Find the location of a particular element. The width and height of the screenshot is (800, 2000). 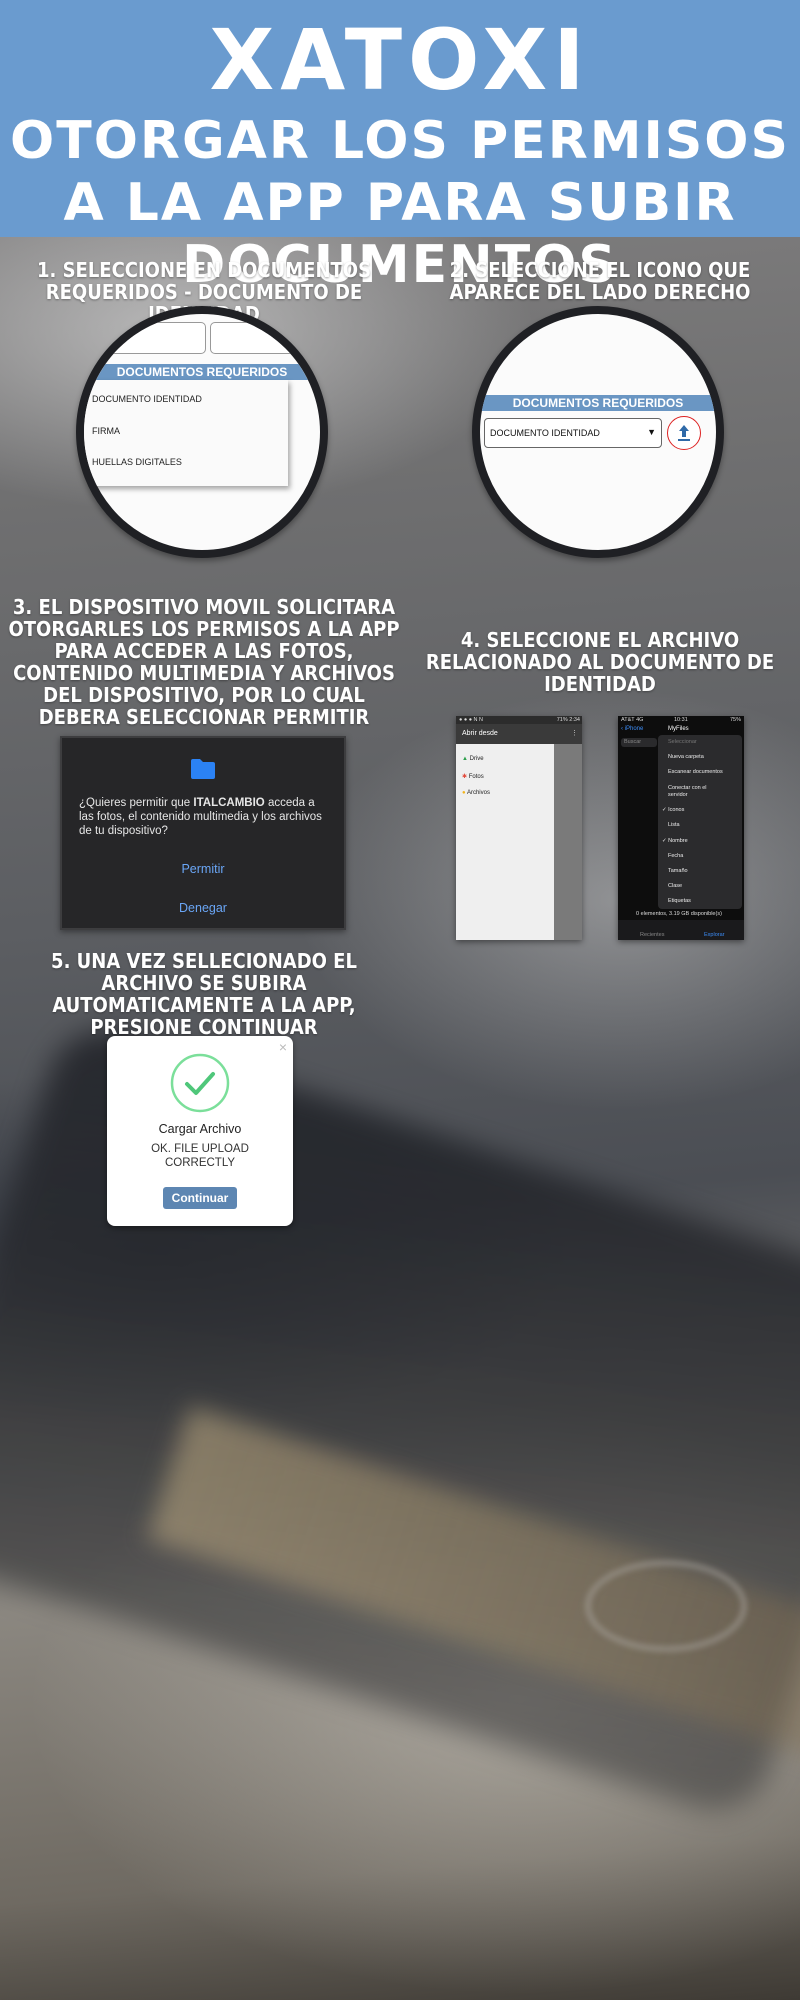

menu-item-clase: Clase is located at coordinates (675, 886).